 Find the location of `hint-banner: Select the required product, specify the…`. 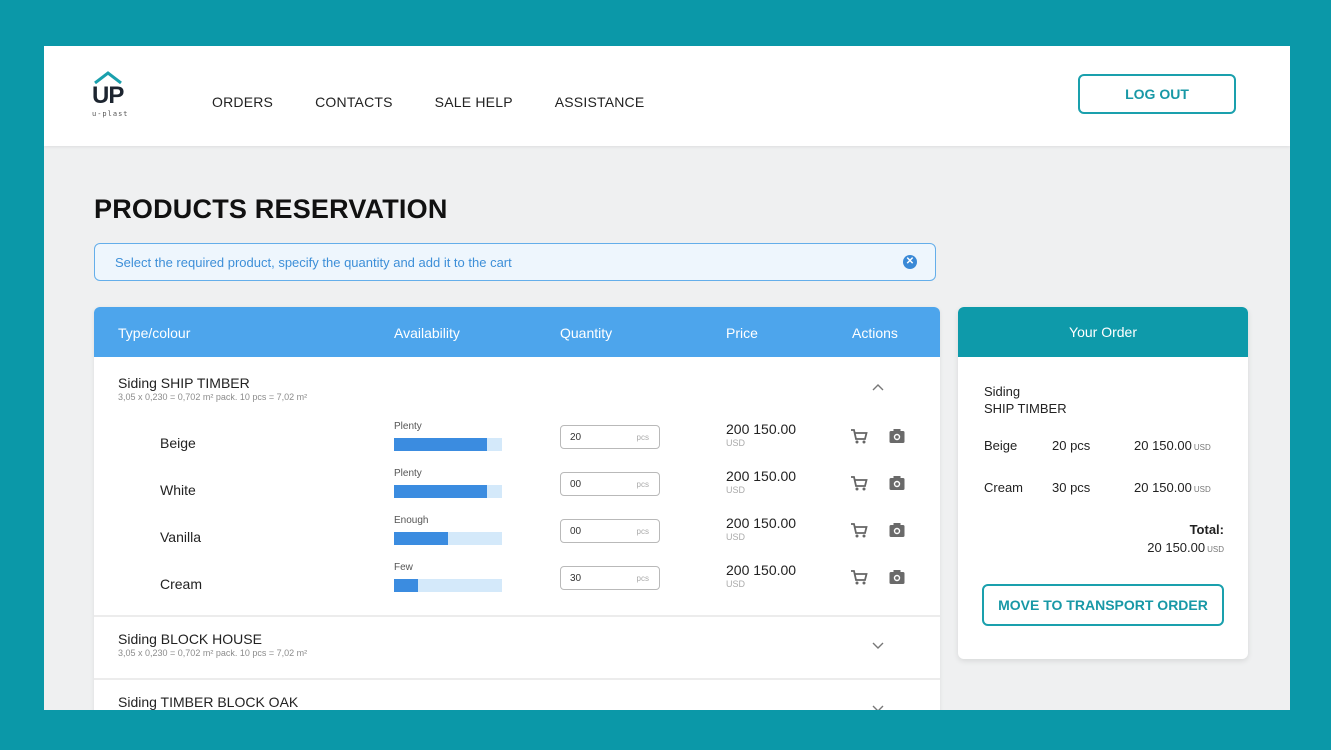

hint-banner: Select the required product, specify the… is located at coordinates (515, 262).